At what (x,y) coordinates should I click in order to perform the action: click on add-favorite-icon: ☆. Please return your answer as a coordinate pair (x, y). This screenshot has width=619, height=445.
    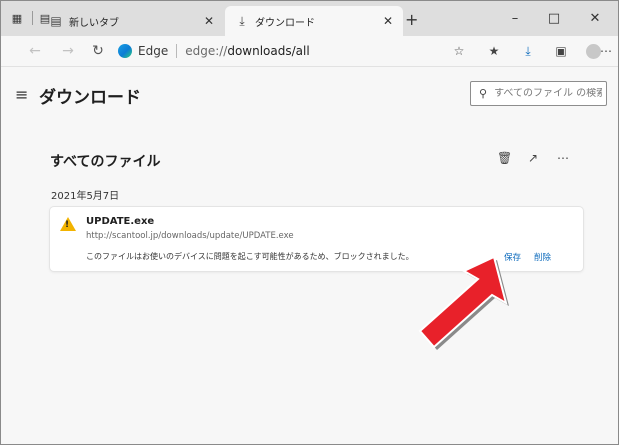
    Looking at the image, I should click on (459, 51).